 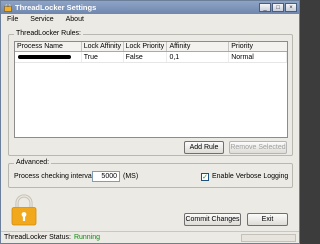 What do you see at coordinates (12, 19) in the screenshot?
I see `menu-file: File` at bounding box center [12, 19].